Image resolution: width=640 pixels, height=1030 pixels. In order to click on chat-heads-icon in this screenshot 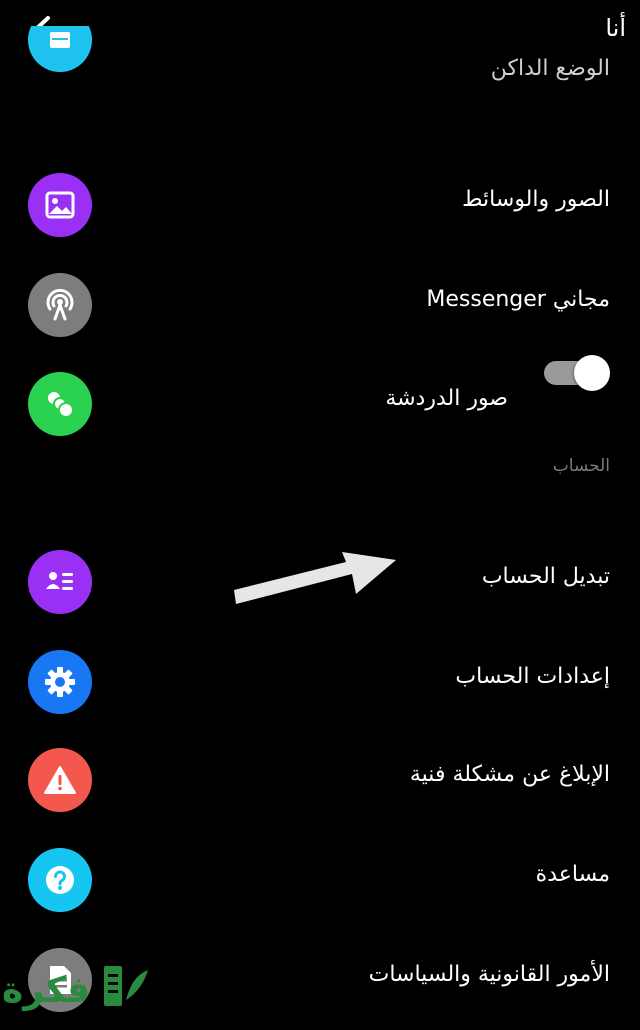, I will do `click(60, 404)`.